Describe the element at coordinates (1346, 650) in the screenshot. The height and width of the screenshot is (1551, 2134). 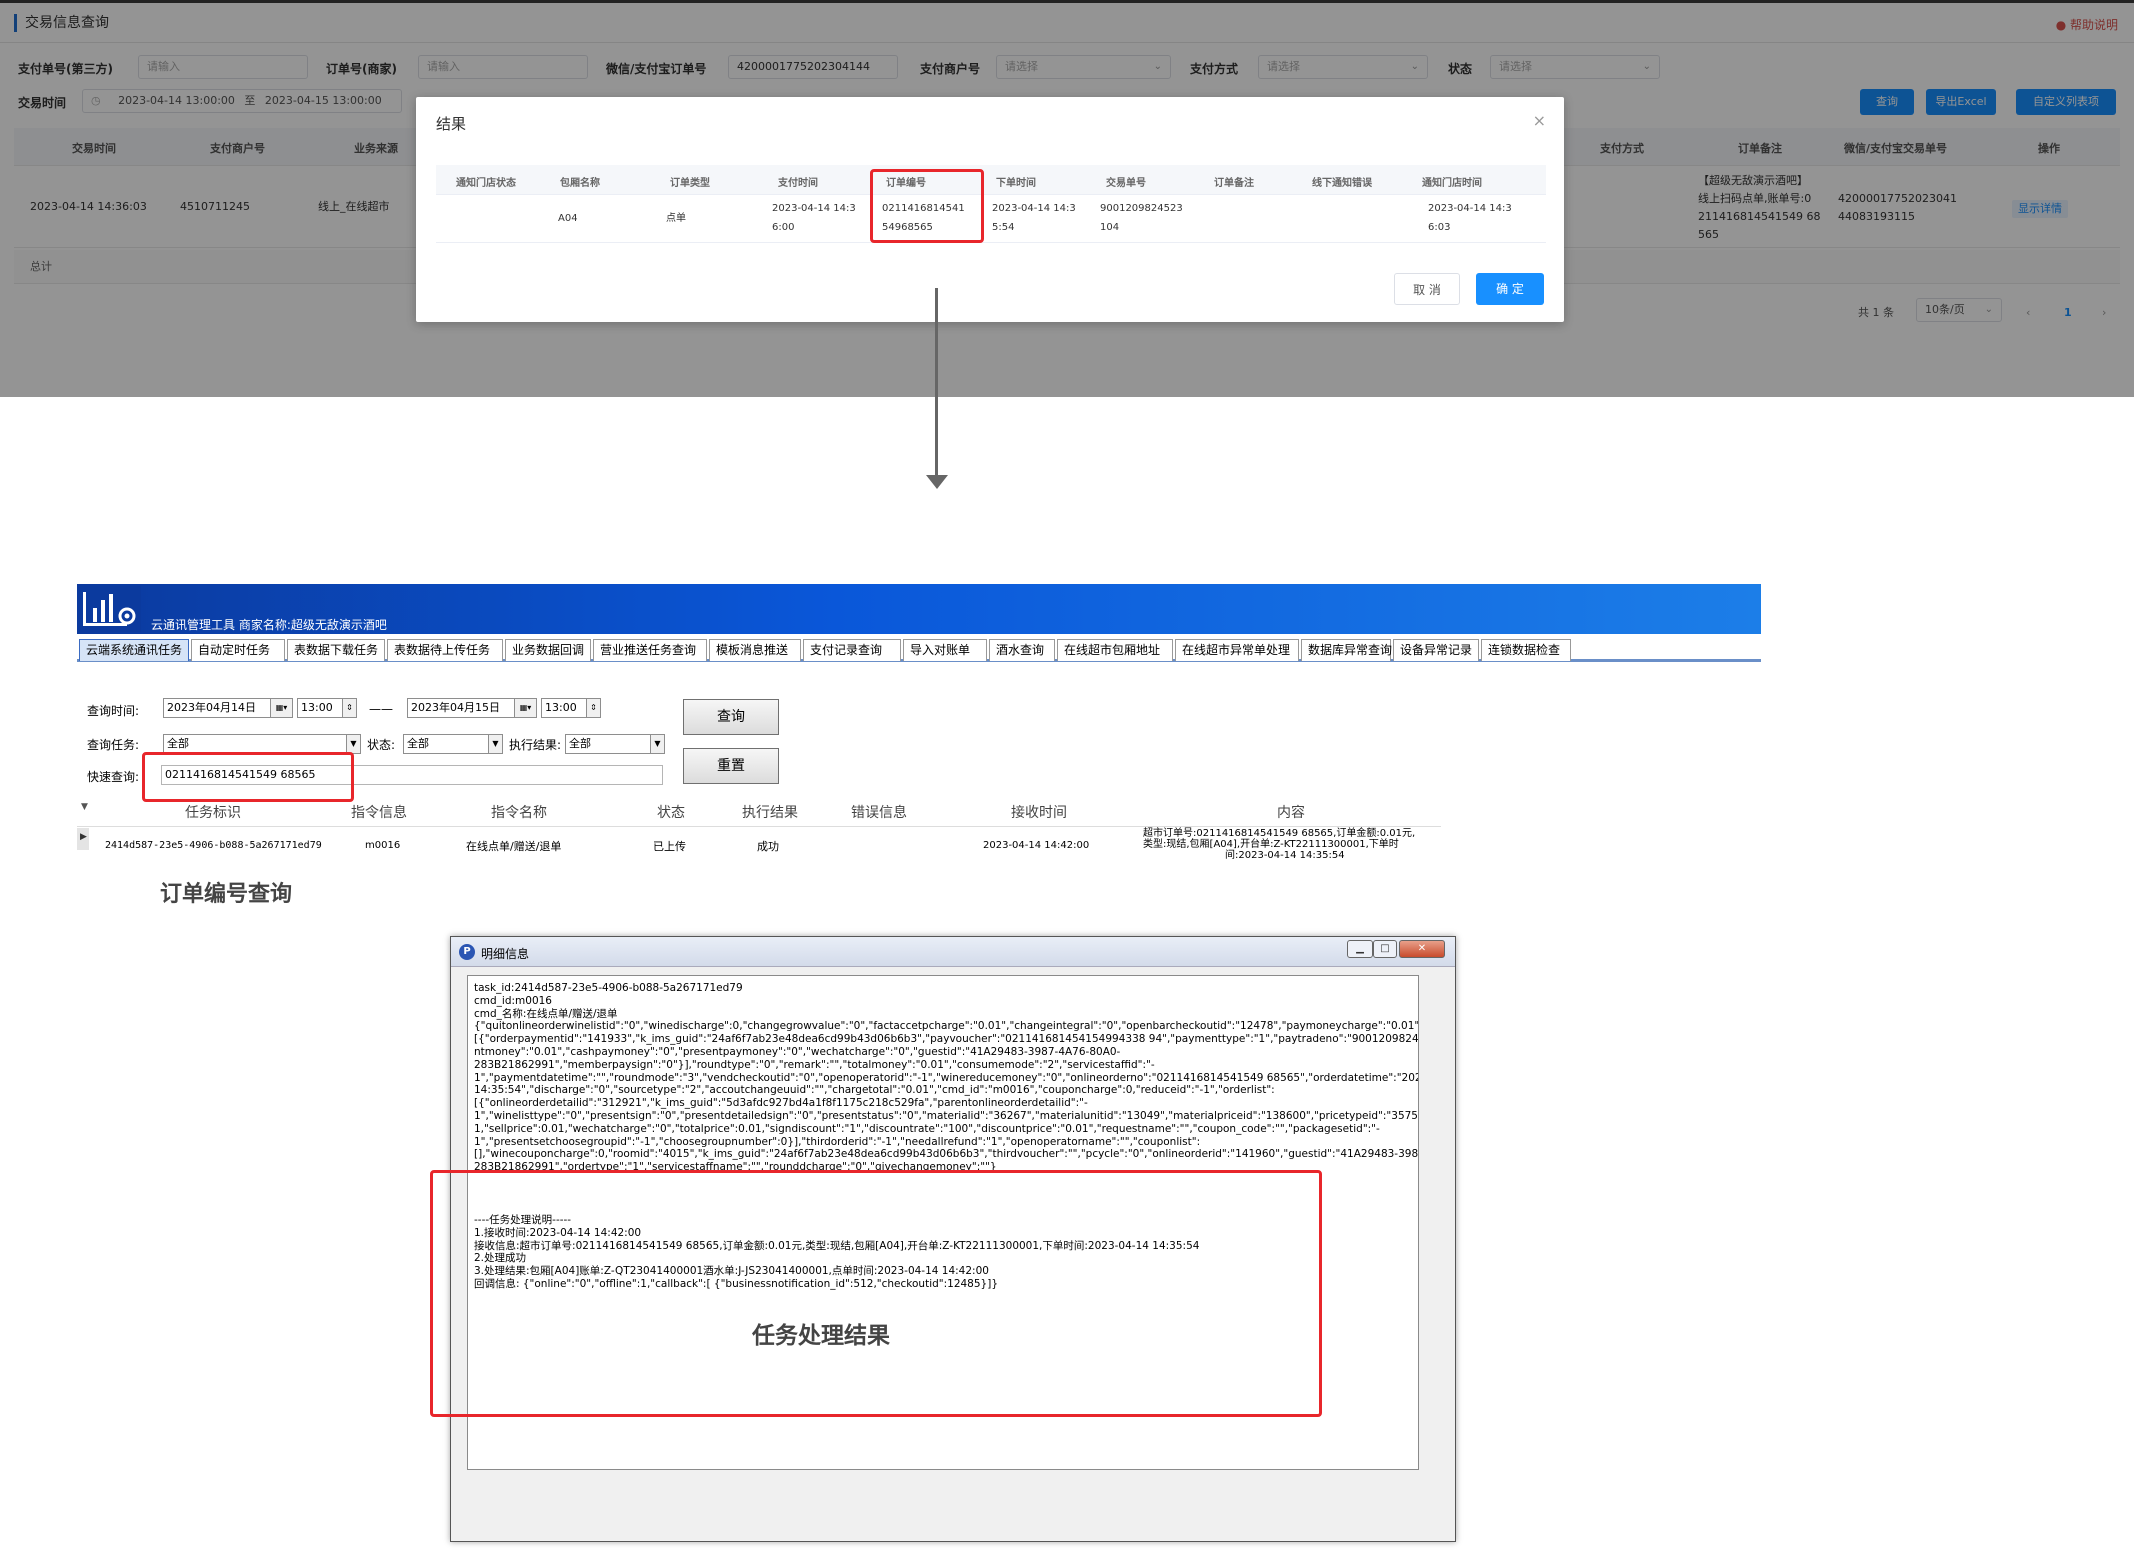
I see `tab-item: 数据库异常查询` at that location.